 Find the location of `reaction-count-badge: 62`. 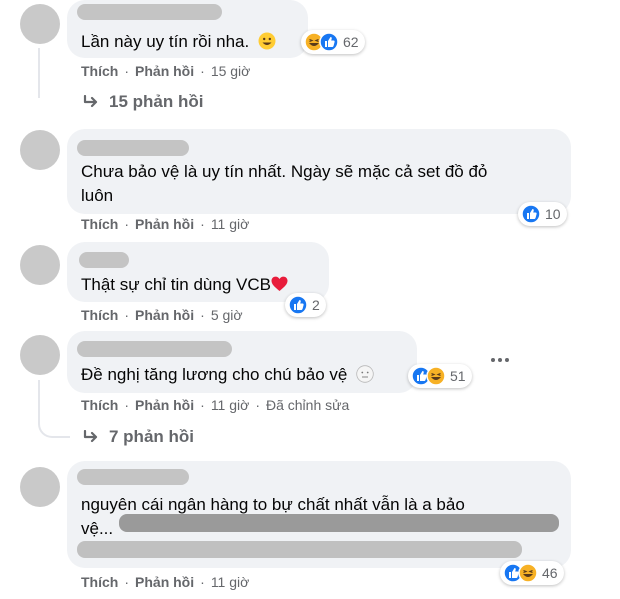

reaction-count-badge: 62 is located at coordinates (333, 42).